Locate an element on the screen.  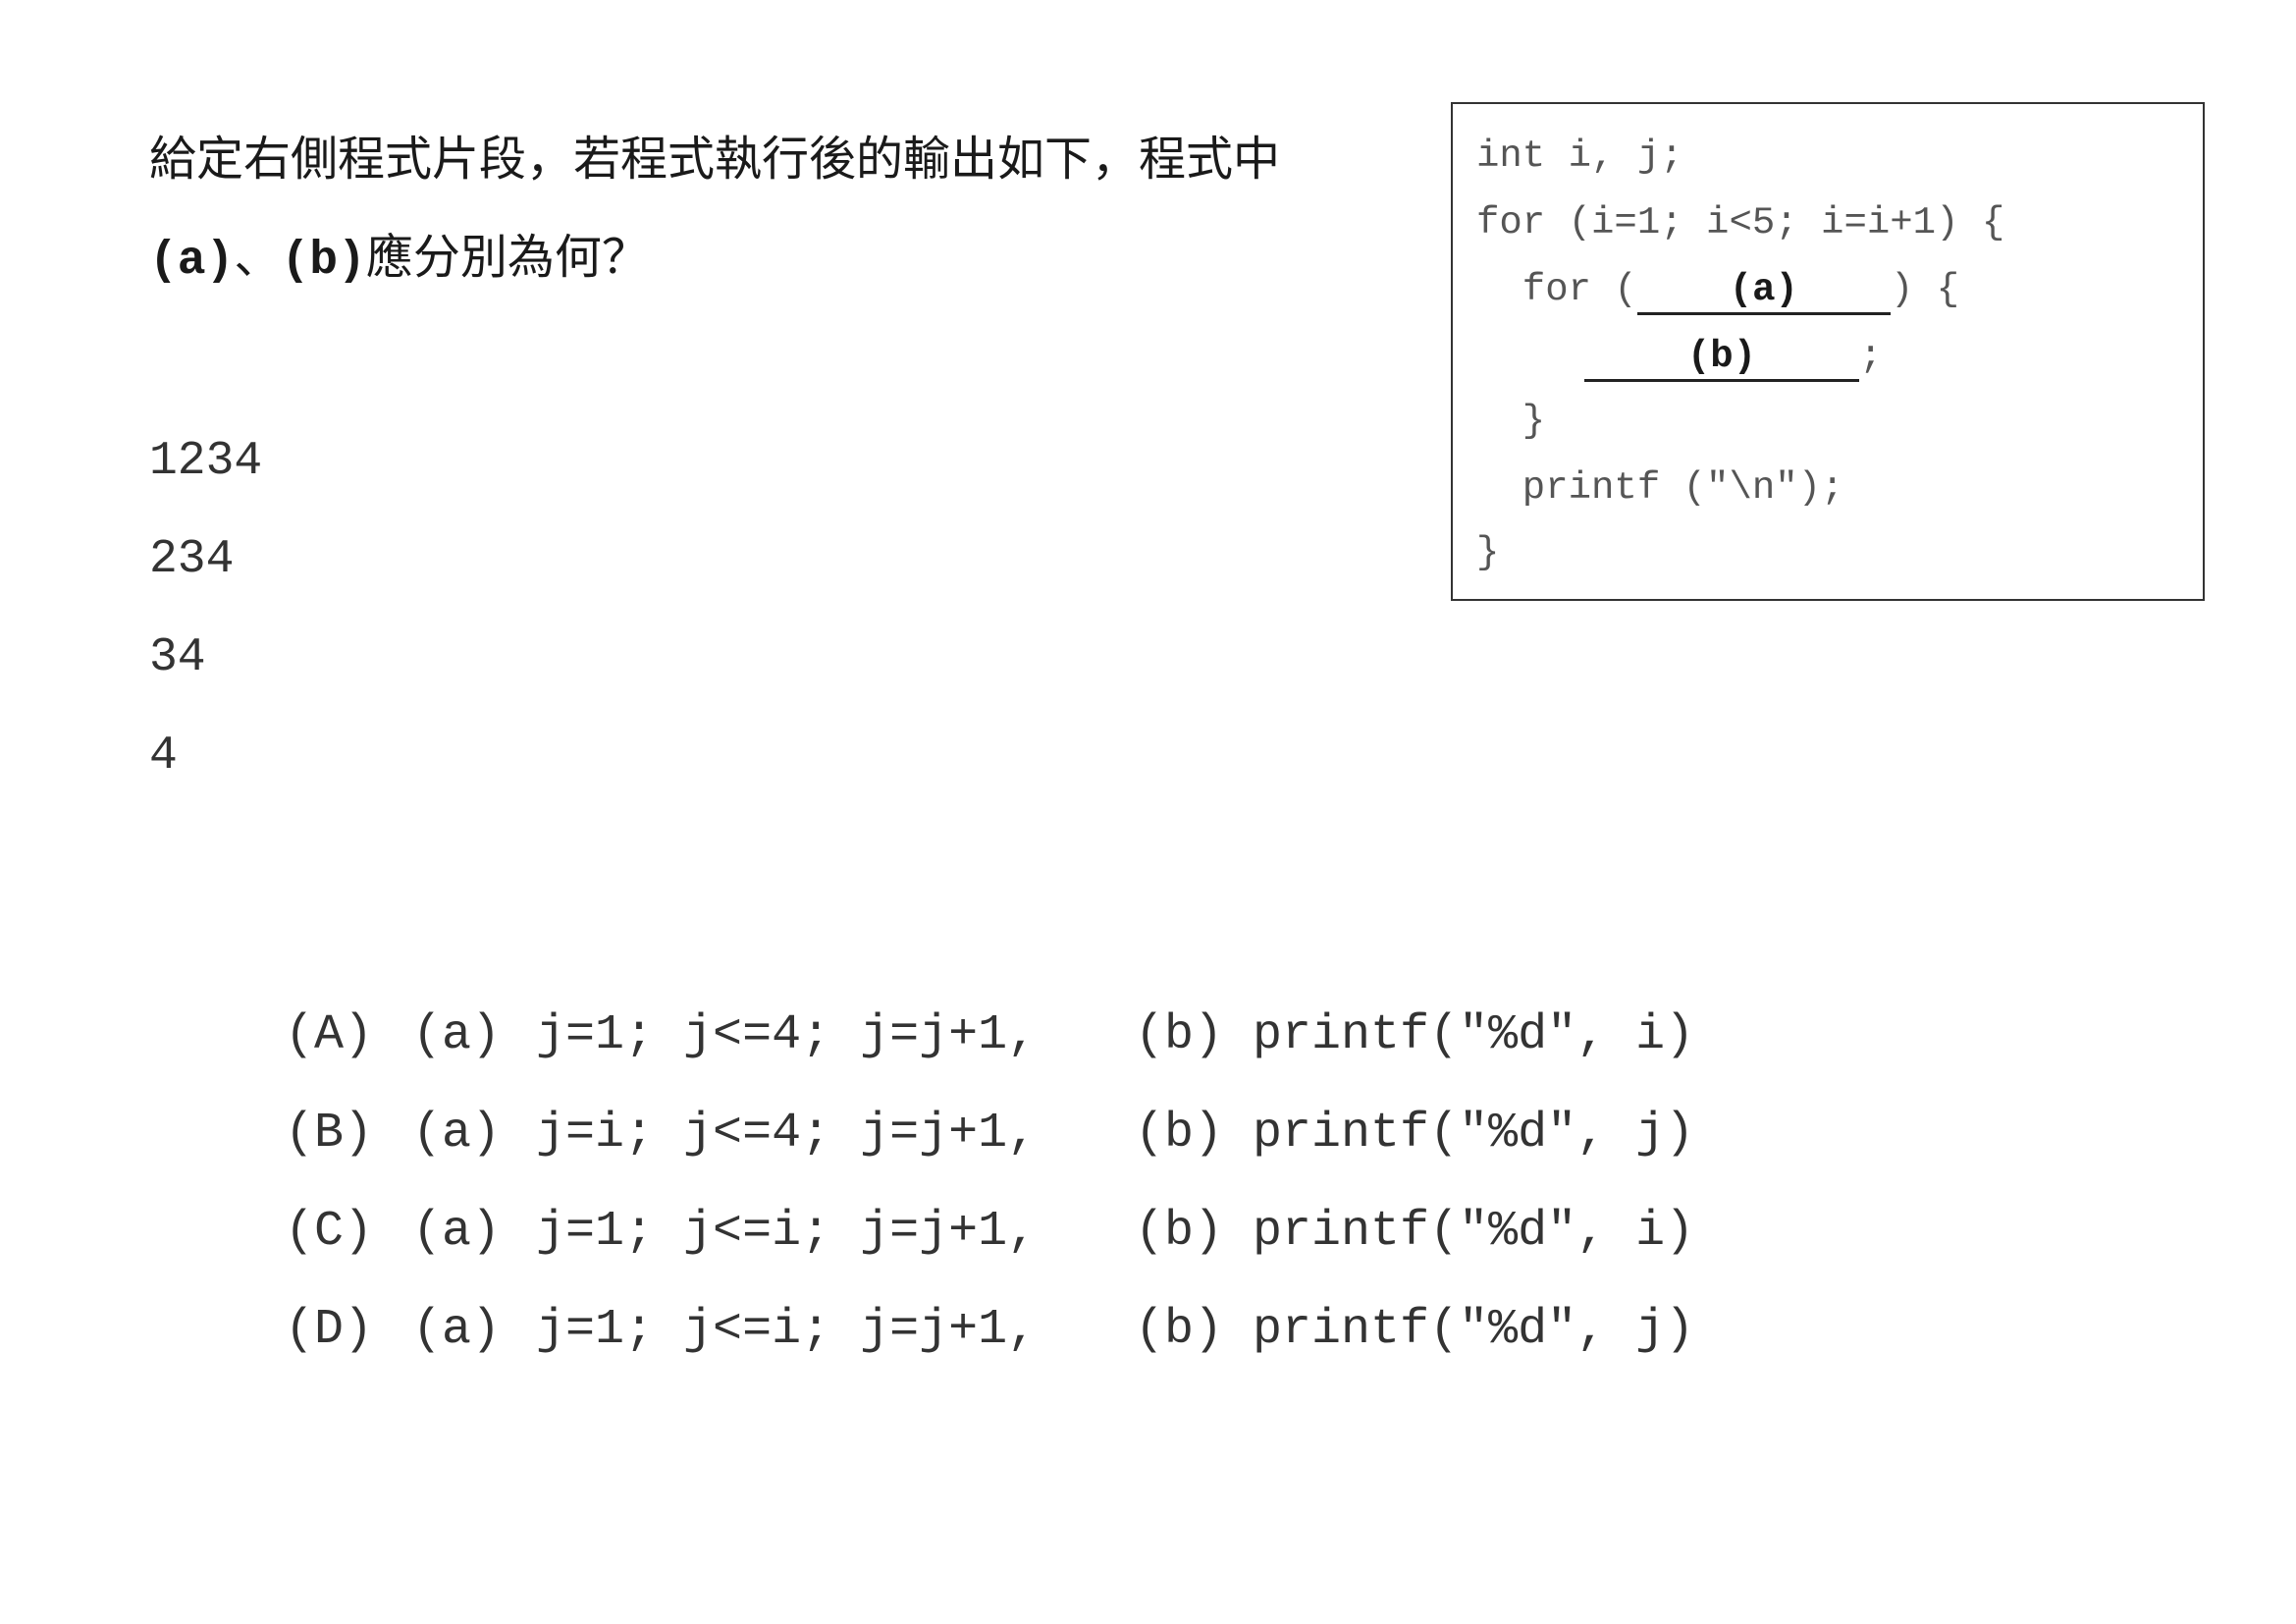
question-line-2-tail: 應分別為何？ is located at coordinates (507, 257).